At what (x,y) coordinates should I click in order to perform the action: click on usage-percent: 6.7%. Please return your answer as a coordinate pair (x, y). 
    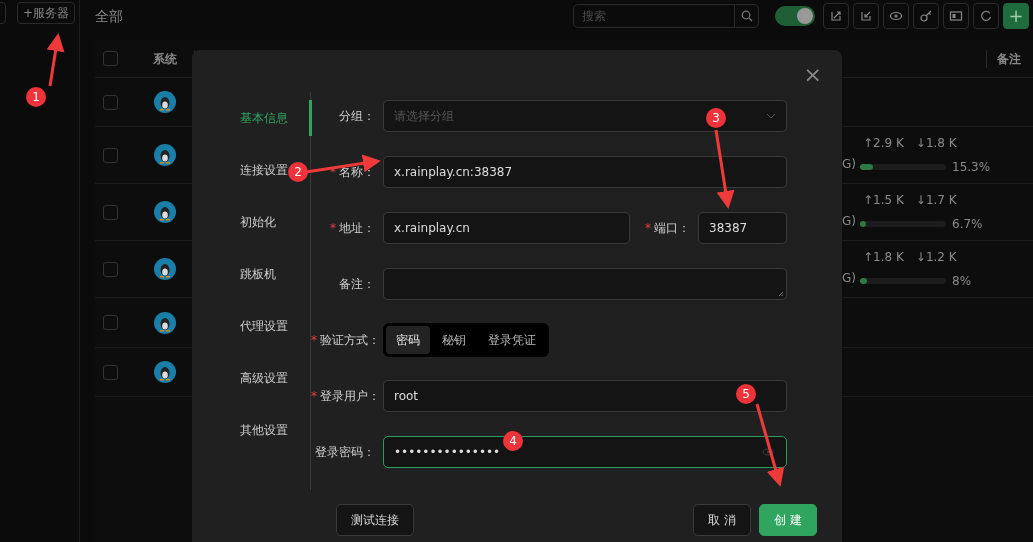
    Looking at the image, I should click on (967, 224).